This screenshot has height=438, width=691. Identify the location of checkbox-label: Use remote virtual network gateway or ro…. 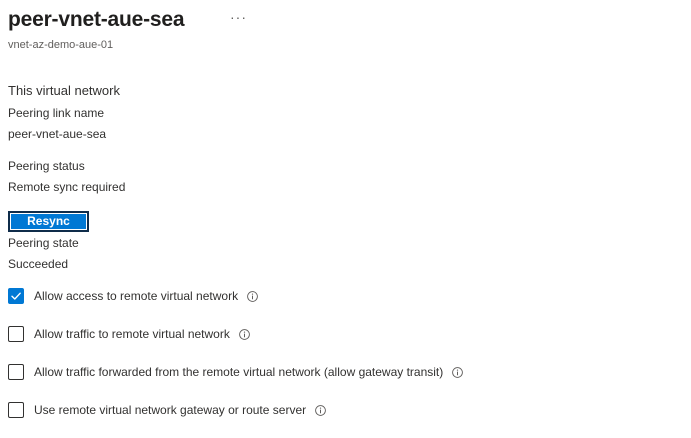
(170, 409).